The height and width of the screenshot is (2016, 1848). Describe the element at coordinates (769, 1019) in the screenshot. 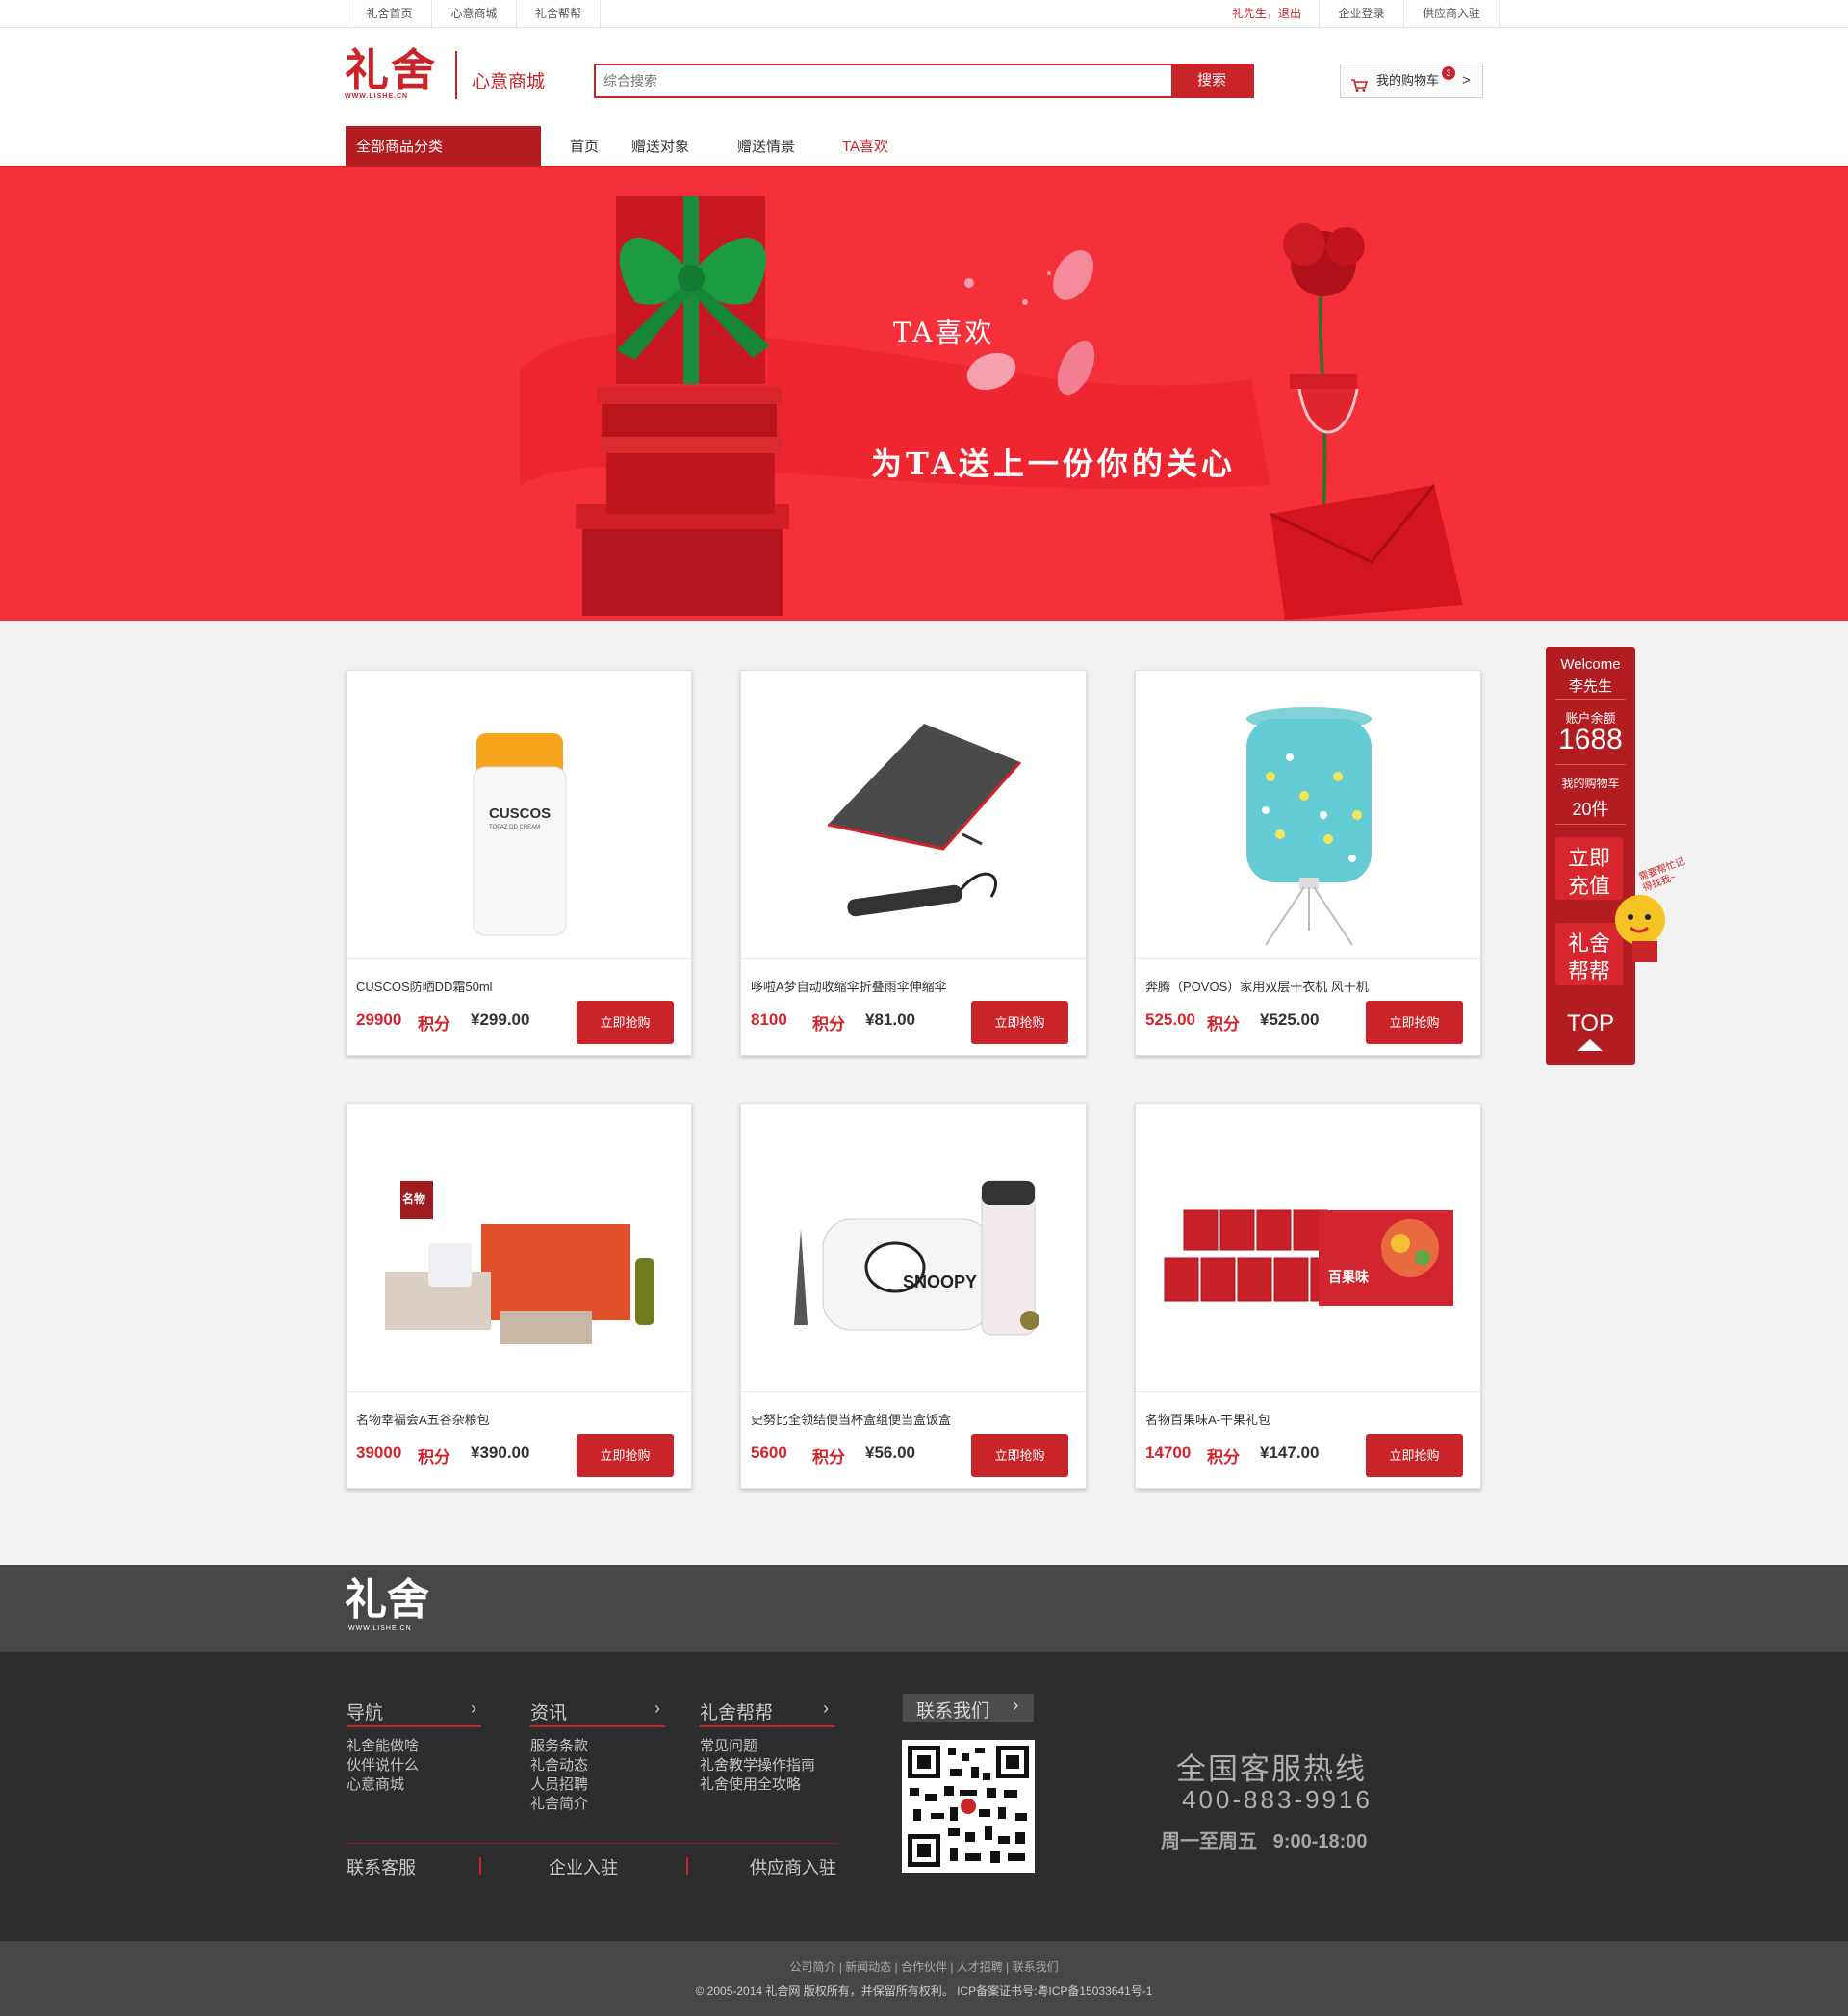

I see `product-points: 8100` at that location.